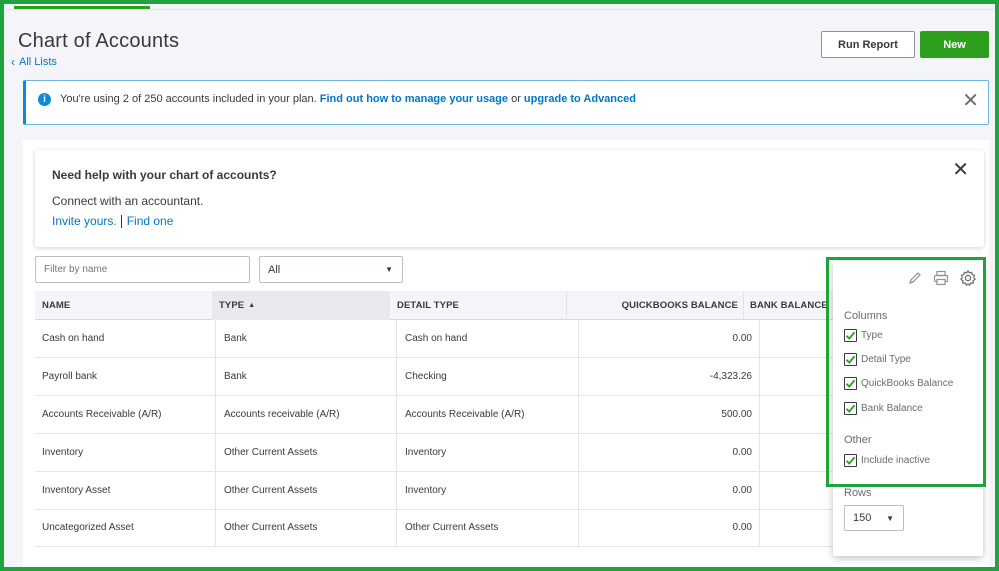 The width and height of the screenshot is (999, 571). What do you see at coordinates (164, 175) in the screenshot?
I see `help-card-title: Need help with your chart of accounts?` at bounding box center [164, 175].